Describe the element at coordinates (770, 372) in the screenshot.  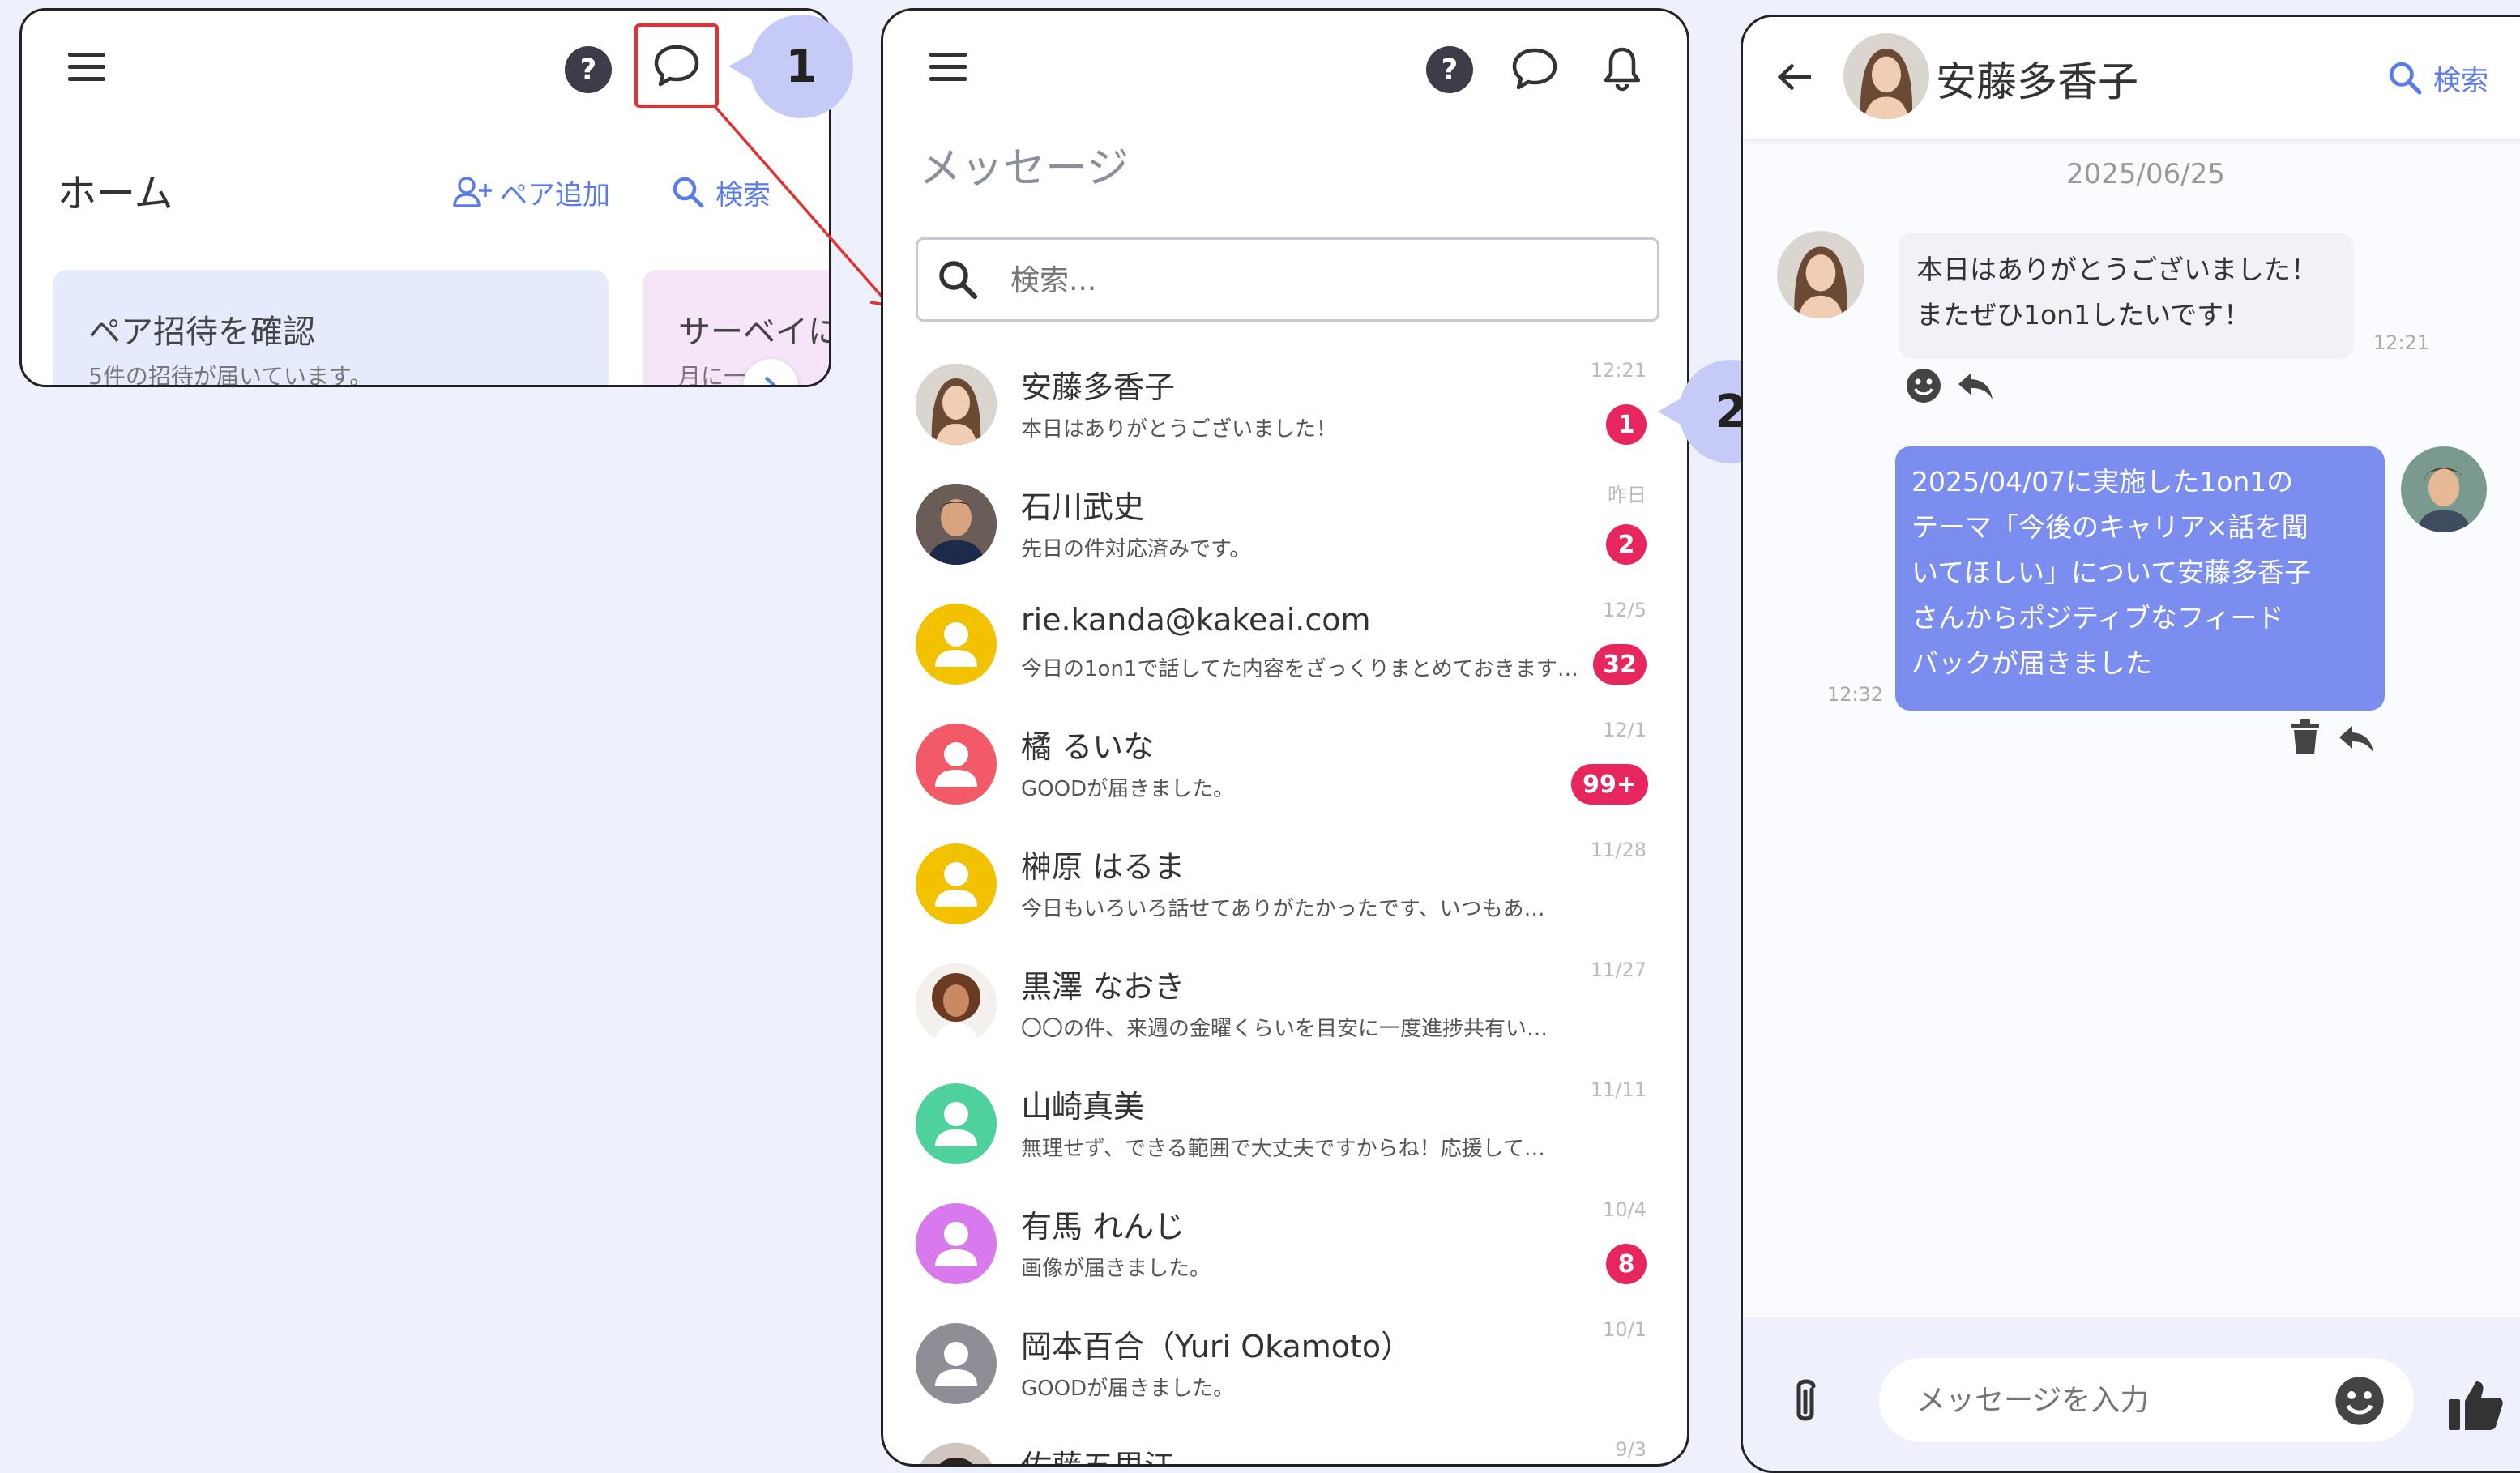
I see `card-next-button` at that location.